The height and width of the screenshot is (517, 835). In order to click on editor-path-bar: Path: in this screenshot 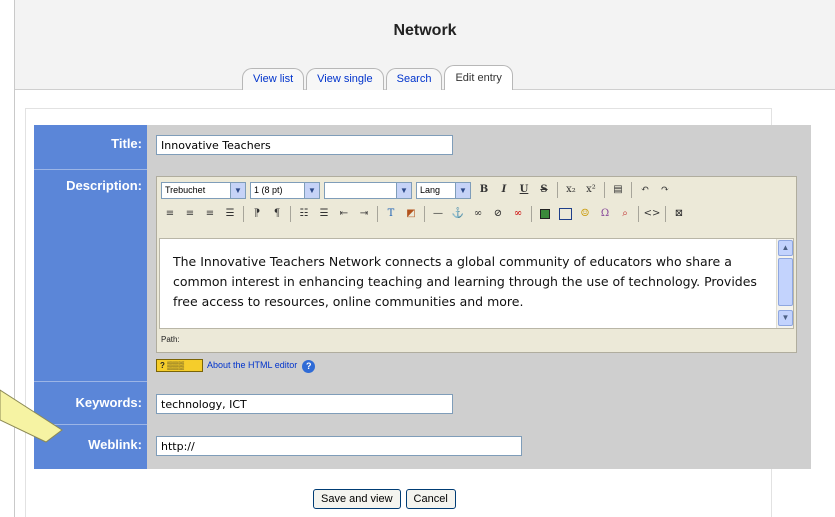, I will do `click(170, 339)`.